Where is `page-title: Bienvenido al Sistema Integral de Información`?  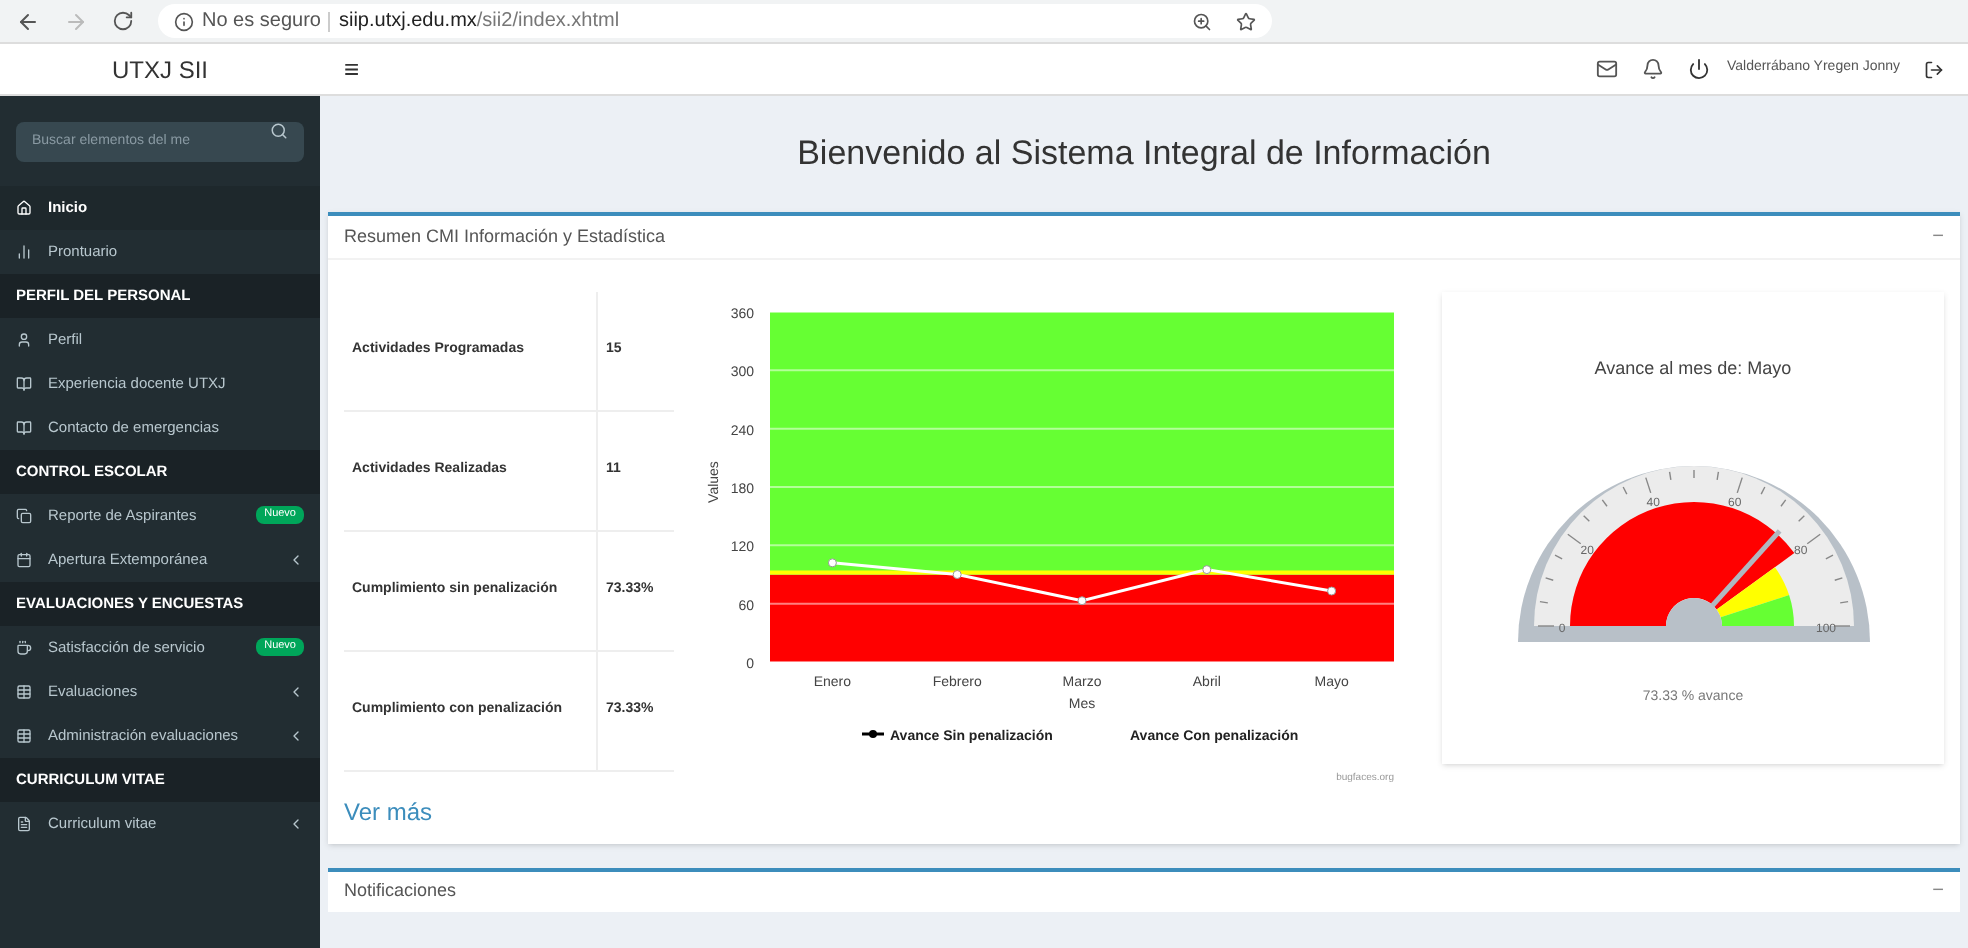
page-title: Bienvenido al Sistema Integral de Información is located at coordinates (1144, 154).